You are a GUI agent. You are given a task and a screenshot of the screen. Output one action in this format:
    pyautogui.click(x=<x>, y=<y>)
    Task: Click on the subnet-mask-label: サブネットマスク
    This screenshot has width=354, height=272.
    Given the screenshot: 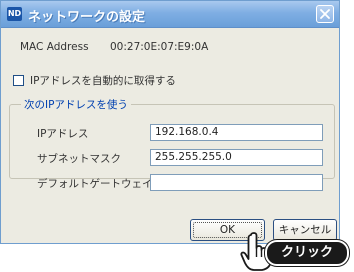 What is the action you would take?
    pyautogui.click(x=79, y=159)
    